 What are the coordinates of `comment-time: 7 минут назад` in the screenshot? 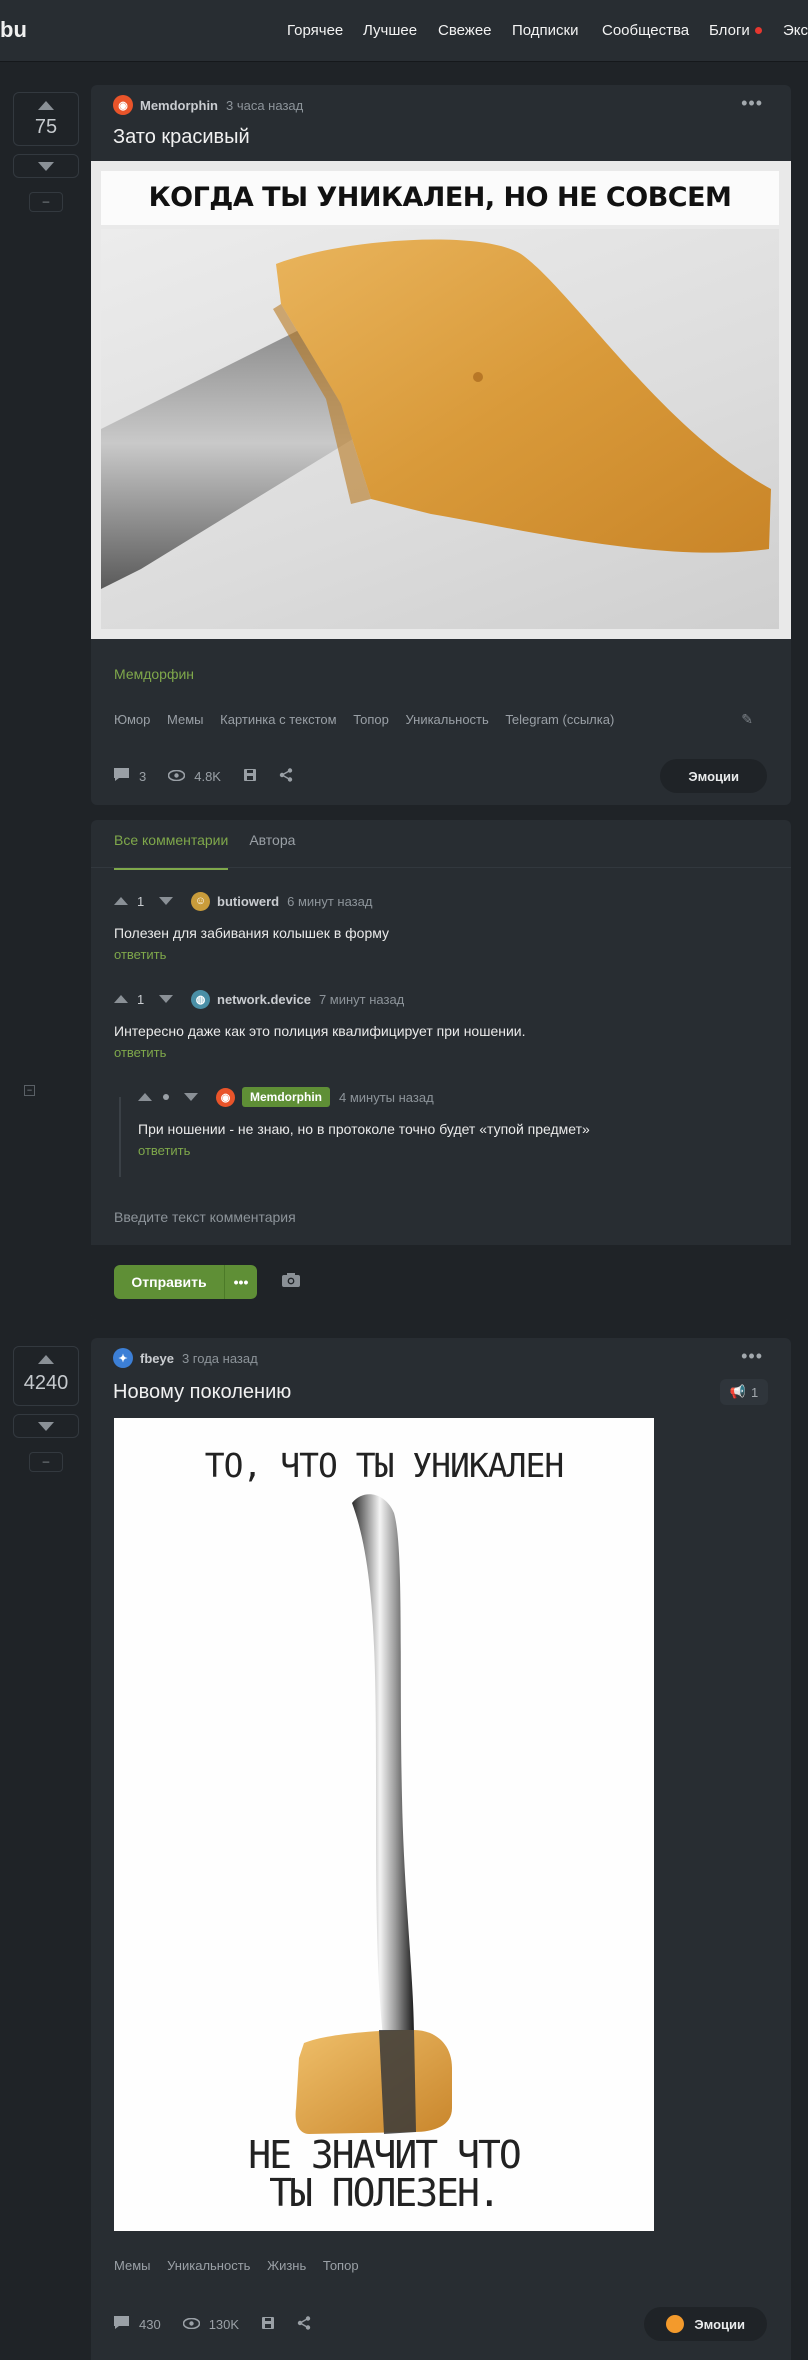 It's located at (361, 999).